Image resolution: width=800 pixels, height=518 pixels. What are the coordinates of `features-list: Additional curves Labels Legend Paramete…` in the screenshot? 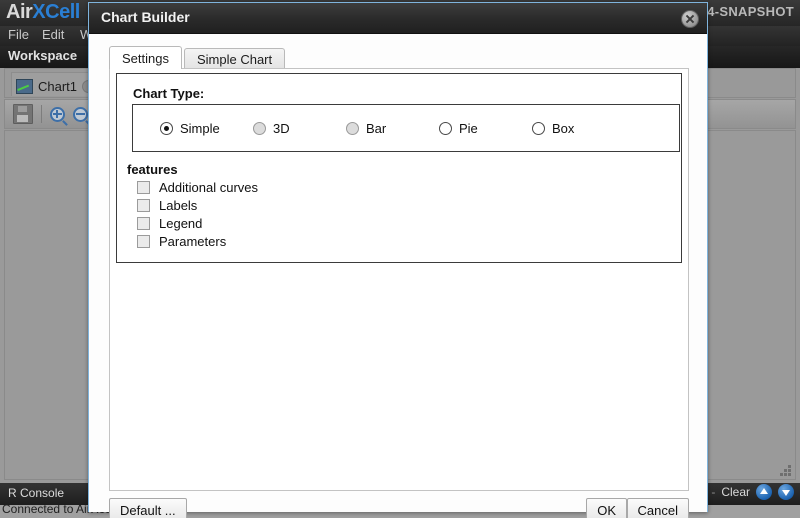 It's located at (197, 214).